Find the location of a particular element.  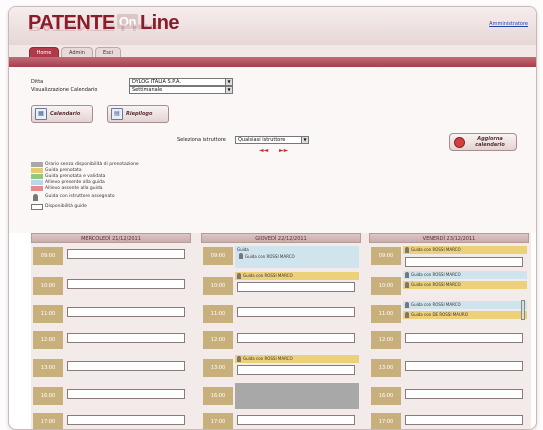

calendario-button: ▦ Calendario is located at coordinates (62, 114).